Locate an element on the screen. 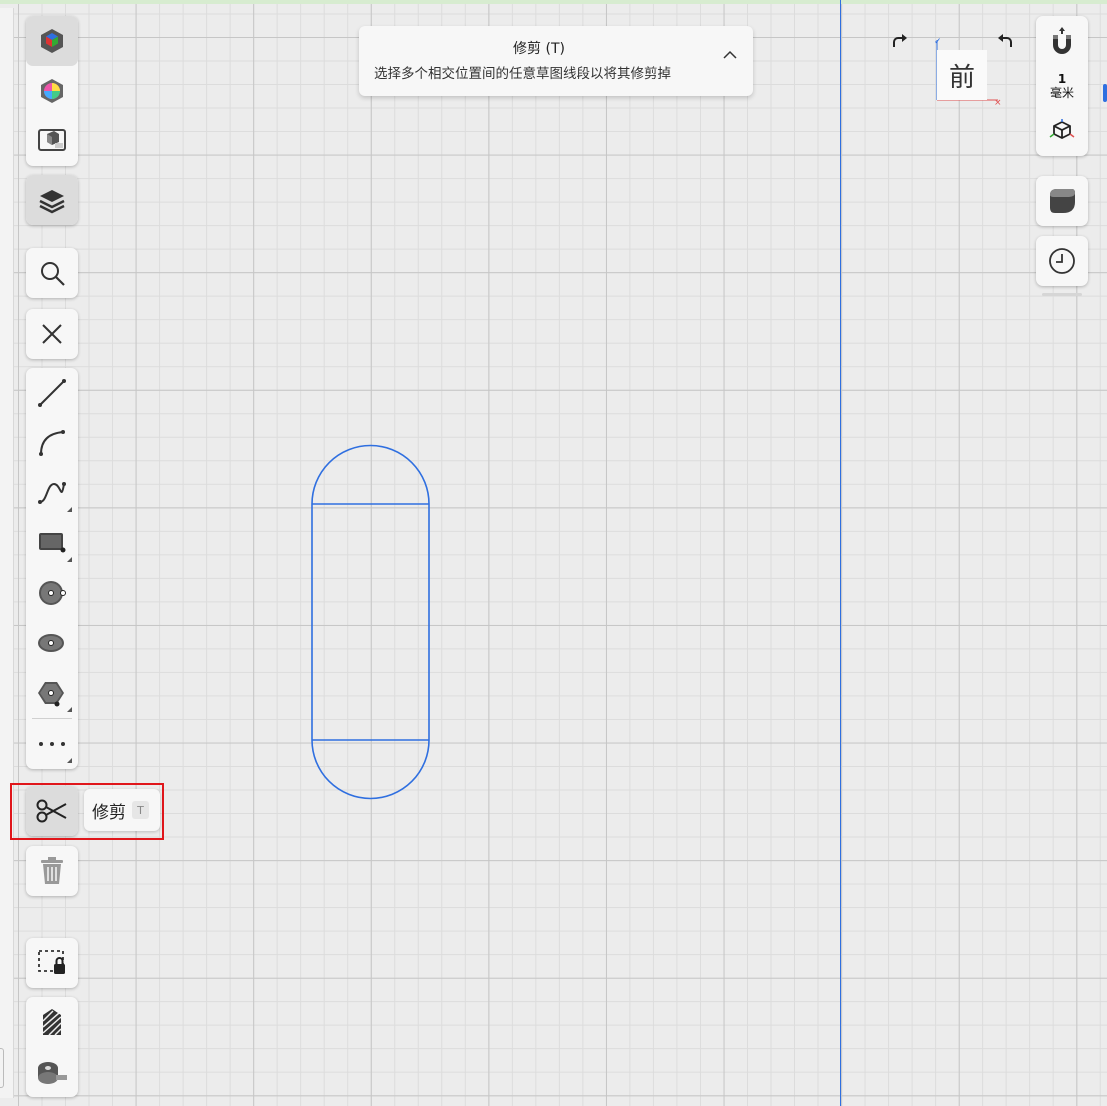  section-view-button is located at coordinates (52, 141).